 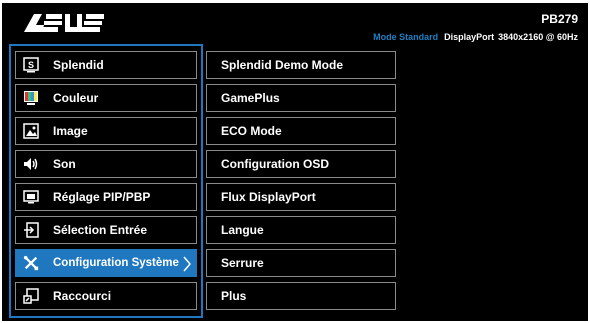 I want to click on model-name: PB279, so click(x=559, y=19).